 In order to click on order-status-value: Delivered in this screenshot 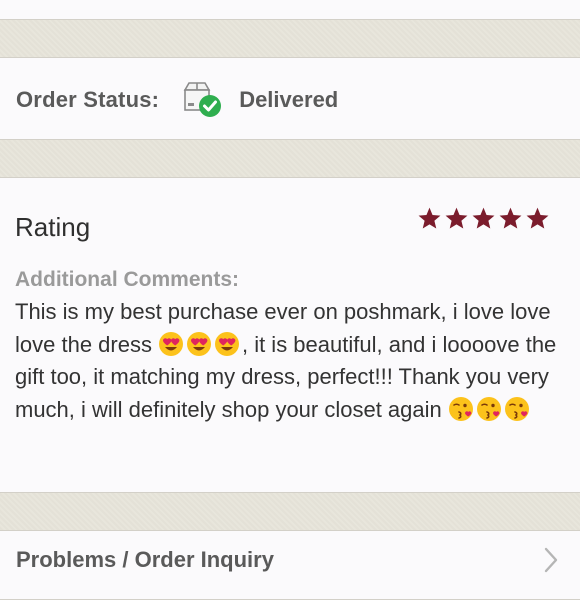, I will do `click(289, 99)`.